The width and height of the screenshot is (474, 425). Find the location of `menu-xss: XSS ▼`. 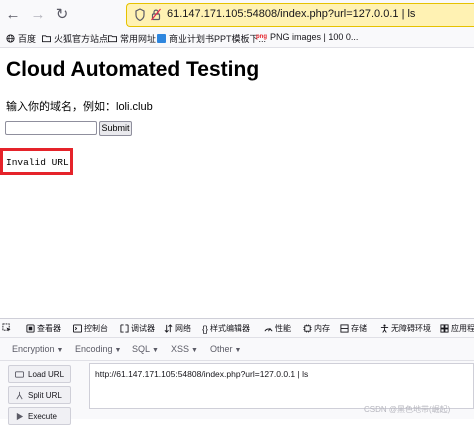

menu-xss: XSS ▼ is located at coordinates (184, 349).